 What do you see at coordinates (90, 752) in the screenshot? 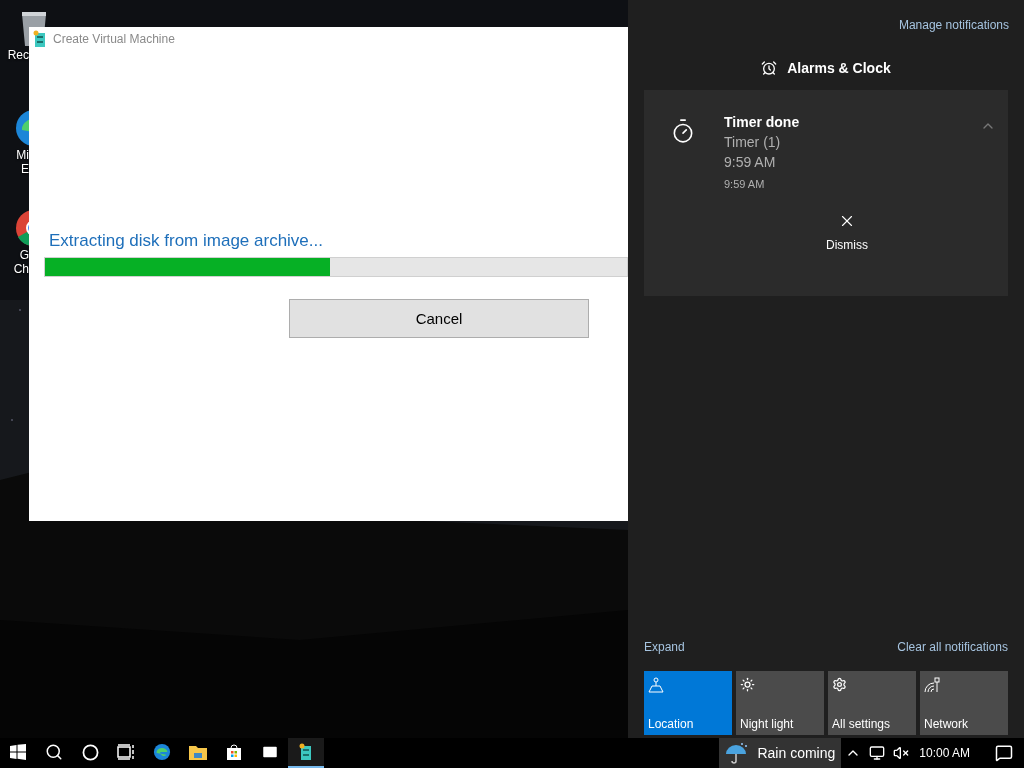
I see `circle-icon` at bounding box center [90, 752].